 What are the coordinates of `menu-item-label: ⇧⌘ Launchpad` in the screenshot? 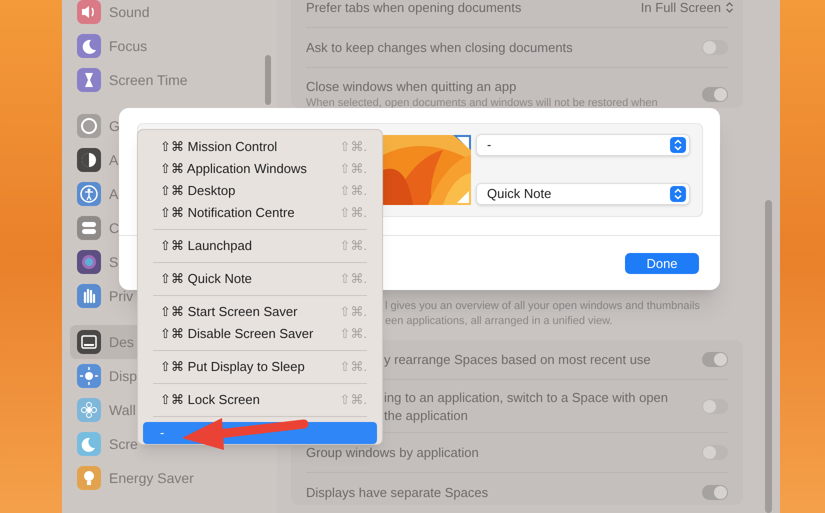 It's located at (206, 246).